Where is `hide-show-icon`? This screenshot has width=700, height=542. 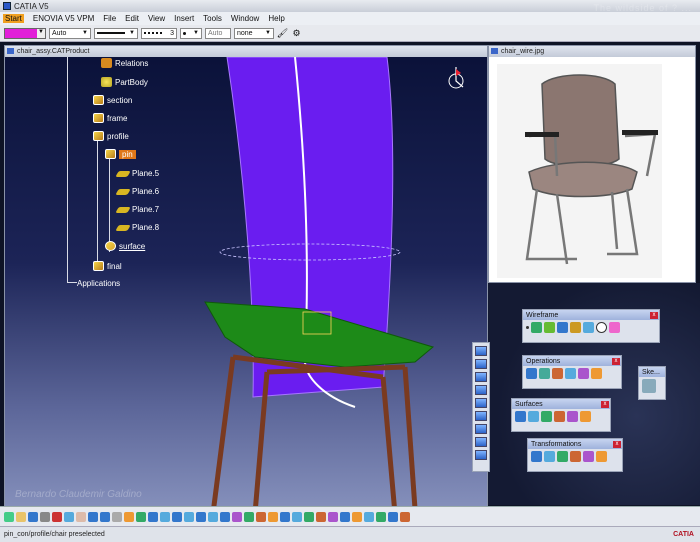 hide-show-icon is located at coordinates (273, 516).